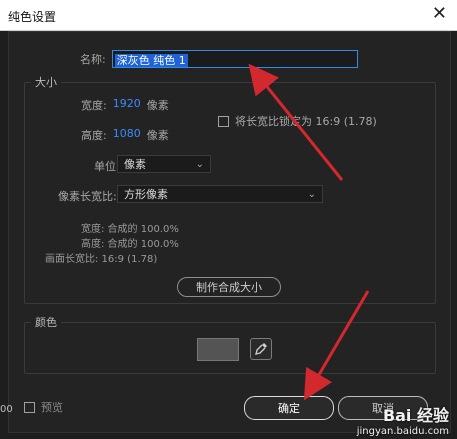  I want to click on width-unit: 像素, so click(157, 105).